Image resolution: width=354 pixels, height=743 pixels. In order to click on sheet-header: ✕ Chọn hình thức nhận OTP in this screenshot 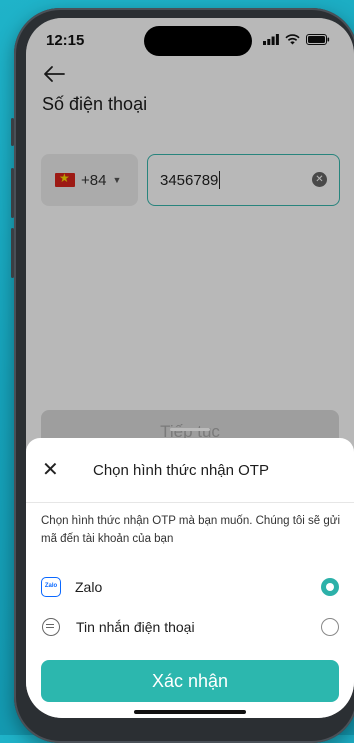, I will do `click(190, 470)`.